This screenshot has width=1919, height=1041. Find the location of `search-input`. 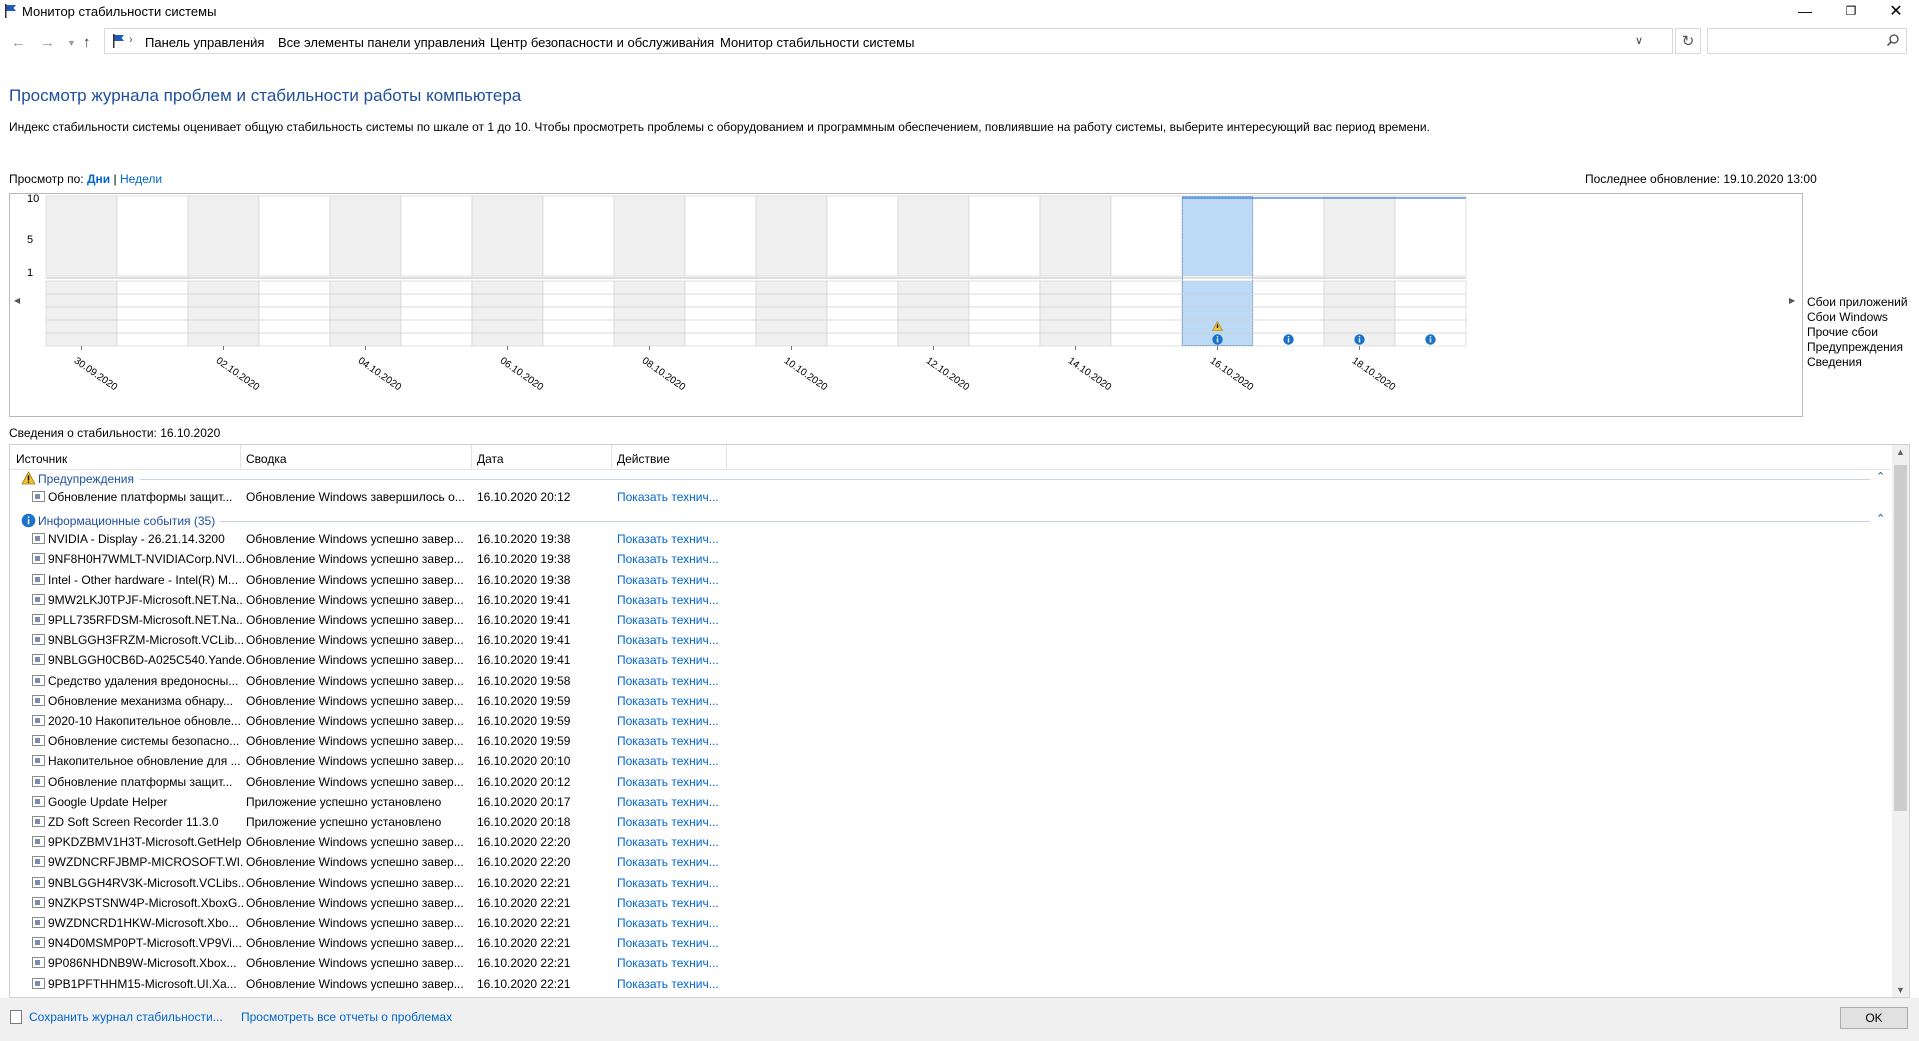

search-input is located at coordinates (1807, 41).